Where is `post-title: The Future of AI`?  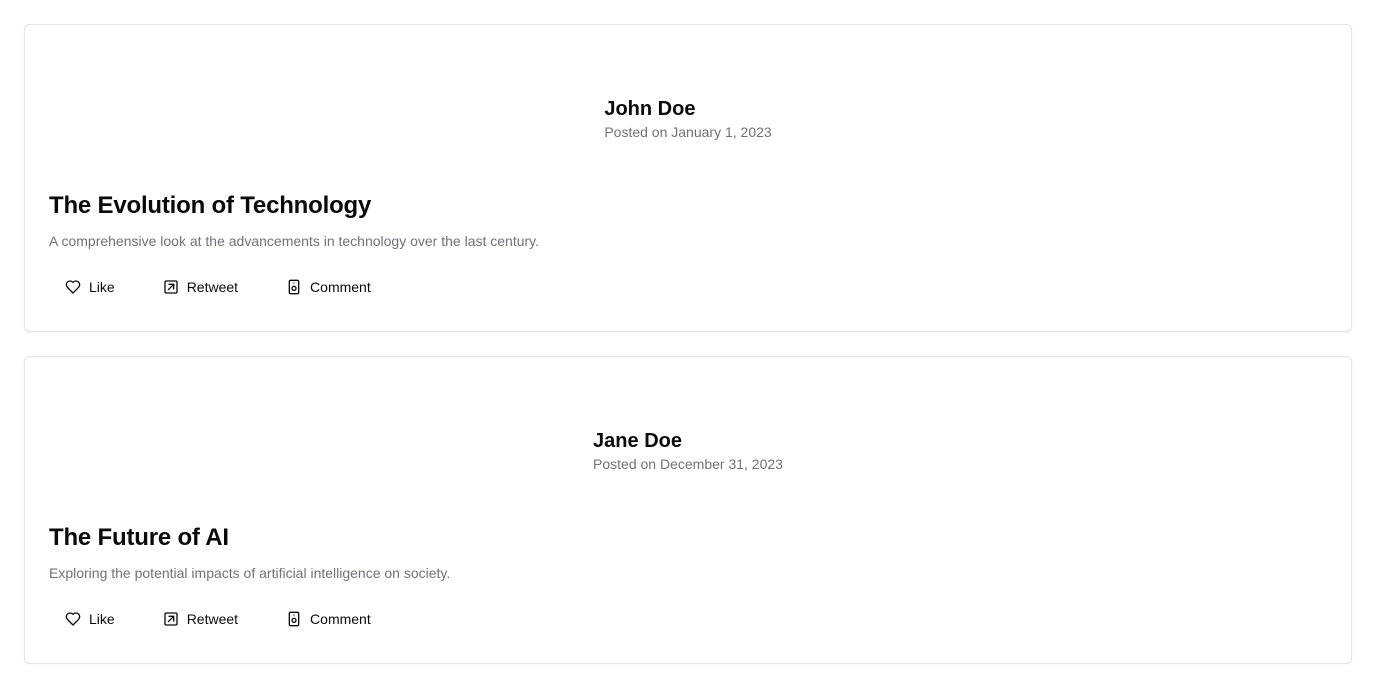
post-title: The Future of AI is located at coordinates (139, 537).